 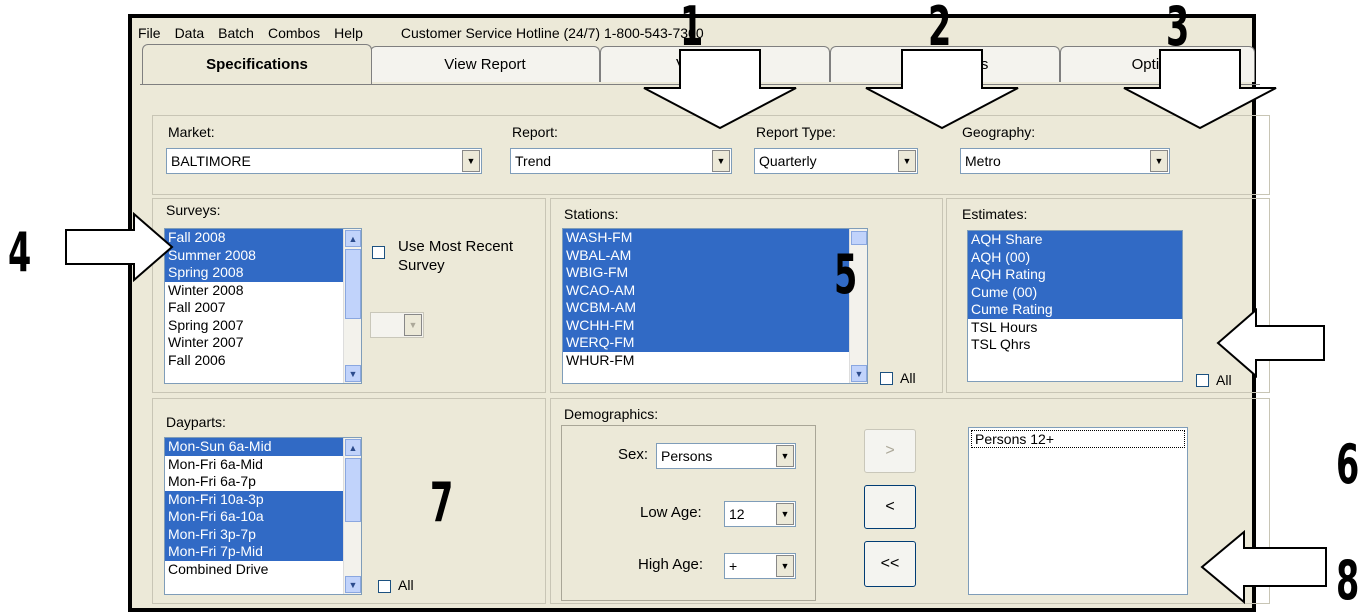 I want to click on list-item: Fall 2007, so click(x=263, y=308).